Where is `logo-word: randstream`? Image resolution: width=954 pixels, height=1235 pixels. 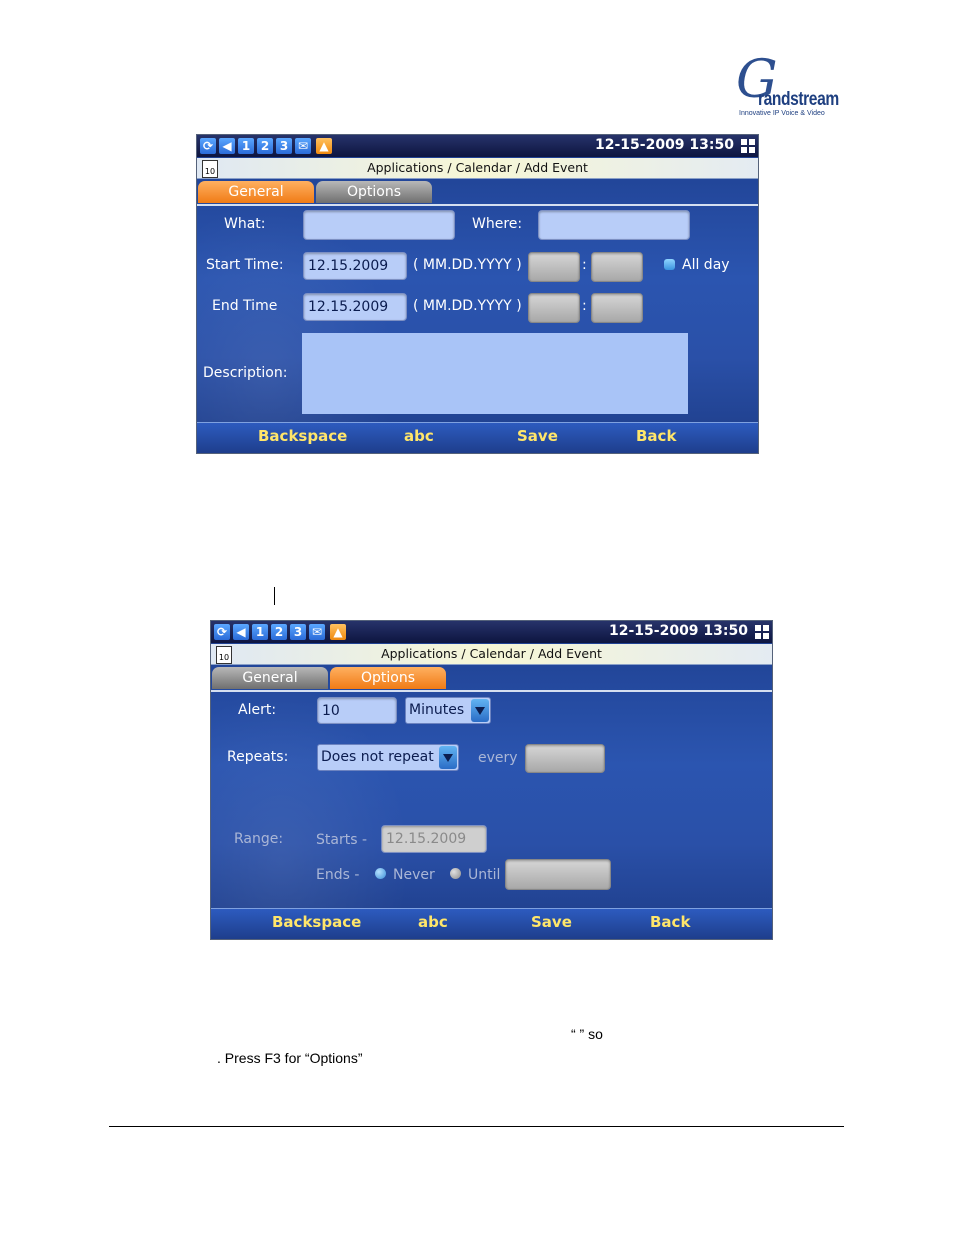
logo-word: randstream is located at coordinates (798, 99).